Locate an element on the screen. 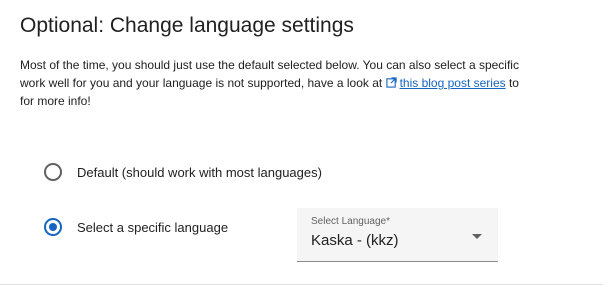 The image size is (603, 286). language-select: Select Language* Kaska - (kkz) is located at coordinates (397, 235).